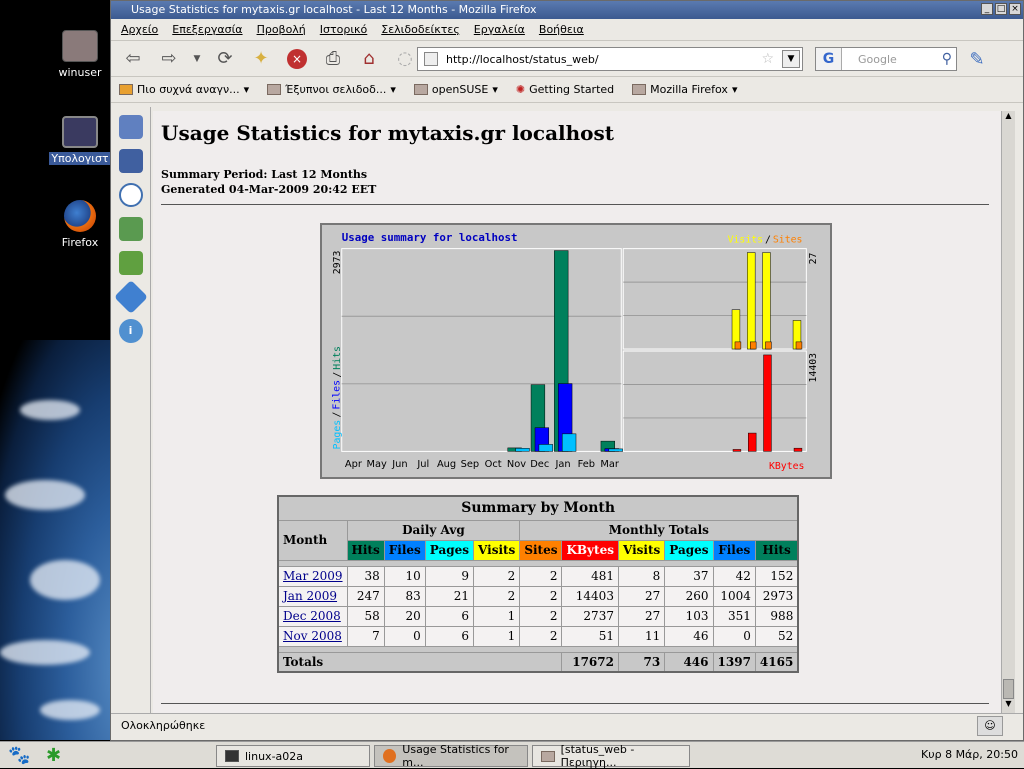  What do you see at coordinates (337, 395) in the screenshot?
I see `left-ylabel-files: Files` at bounding box center [337, 395].